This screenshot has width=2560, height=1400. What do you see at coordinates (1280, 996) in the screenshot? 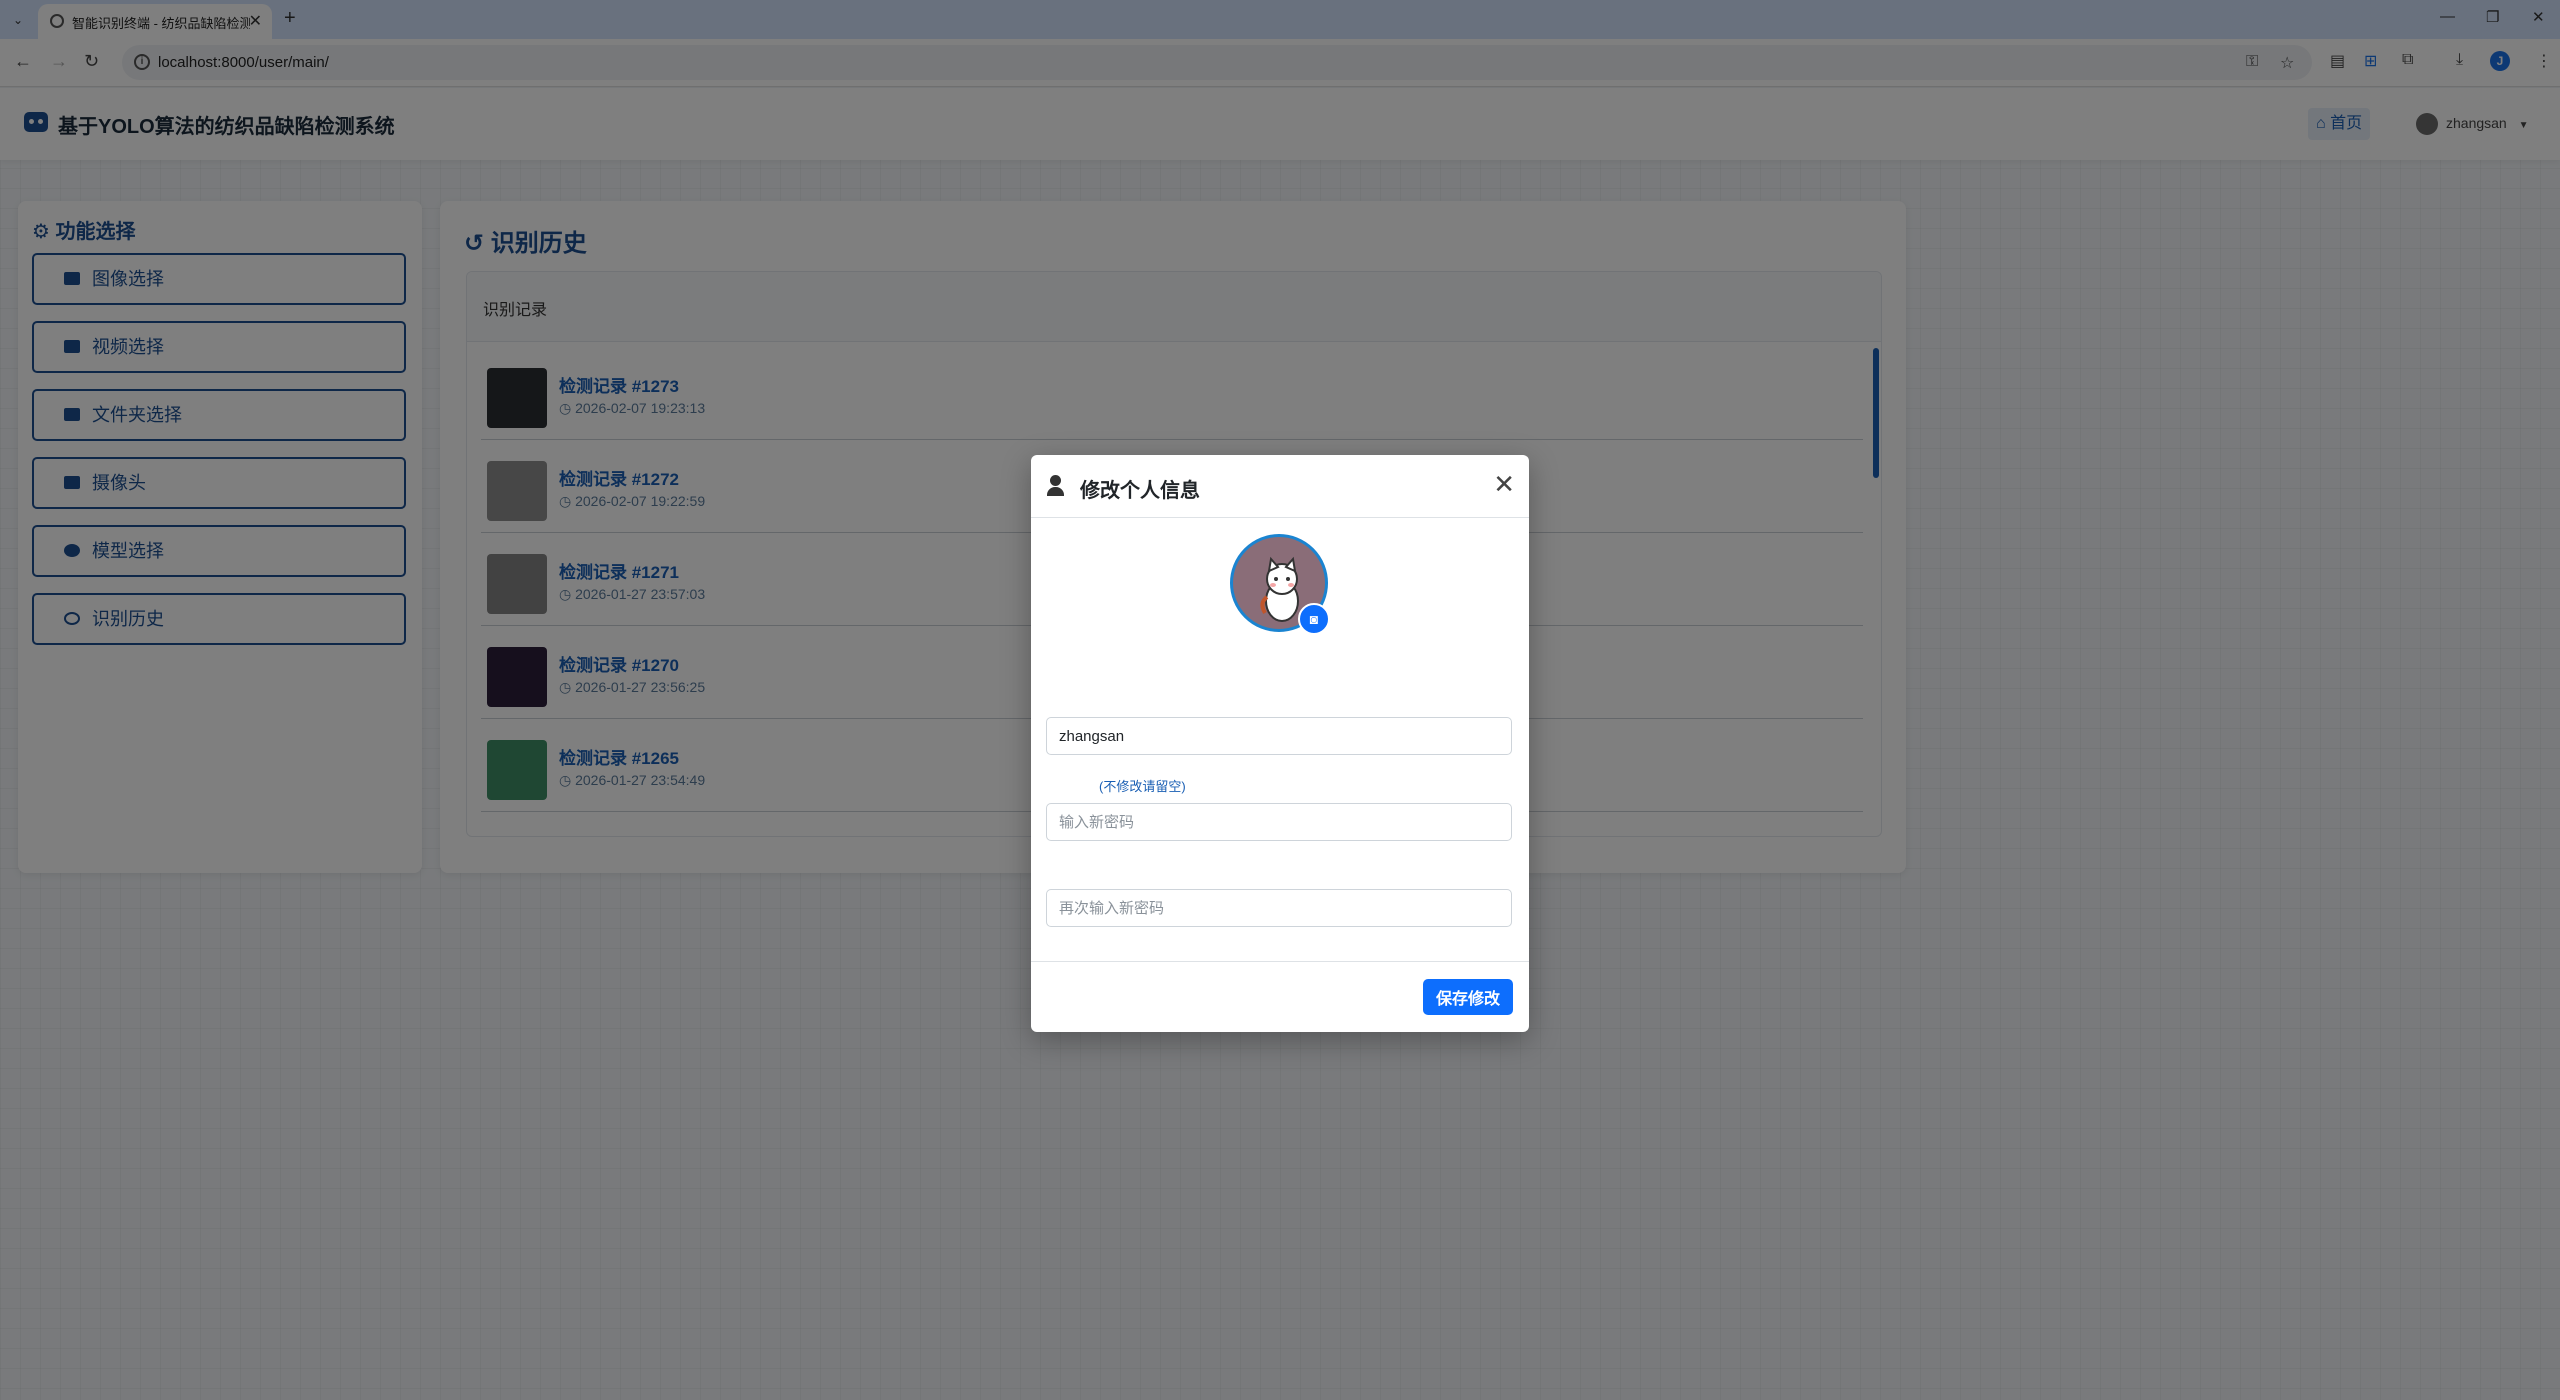
I see `modal-footer: 保存修改` at bounding box center [1280, 996].